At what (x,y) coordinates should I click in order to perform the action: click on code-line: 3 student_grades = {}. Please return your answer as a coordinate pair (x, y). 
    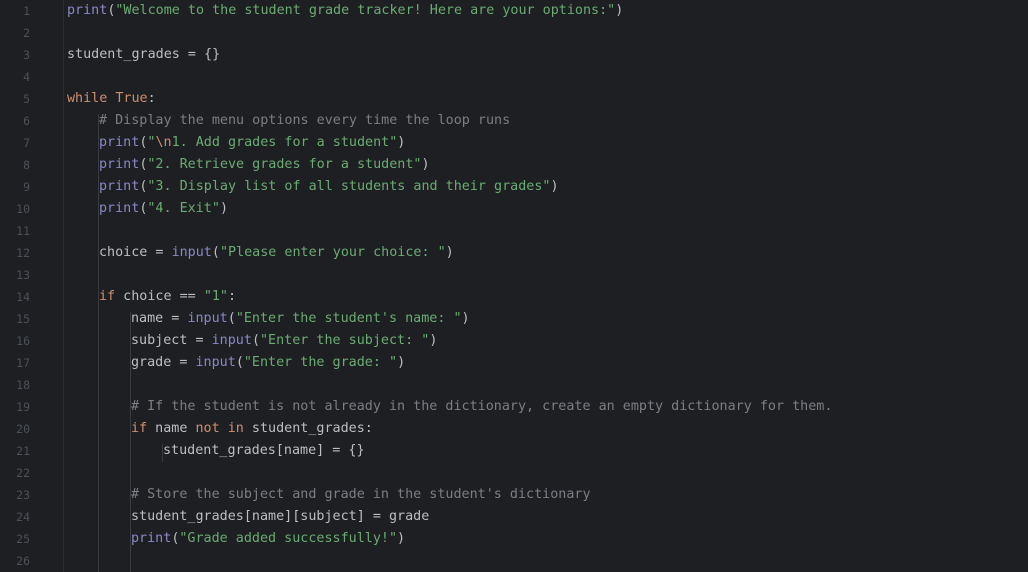
    Looking at the image, I should click on (514, 55).